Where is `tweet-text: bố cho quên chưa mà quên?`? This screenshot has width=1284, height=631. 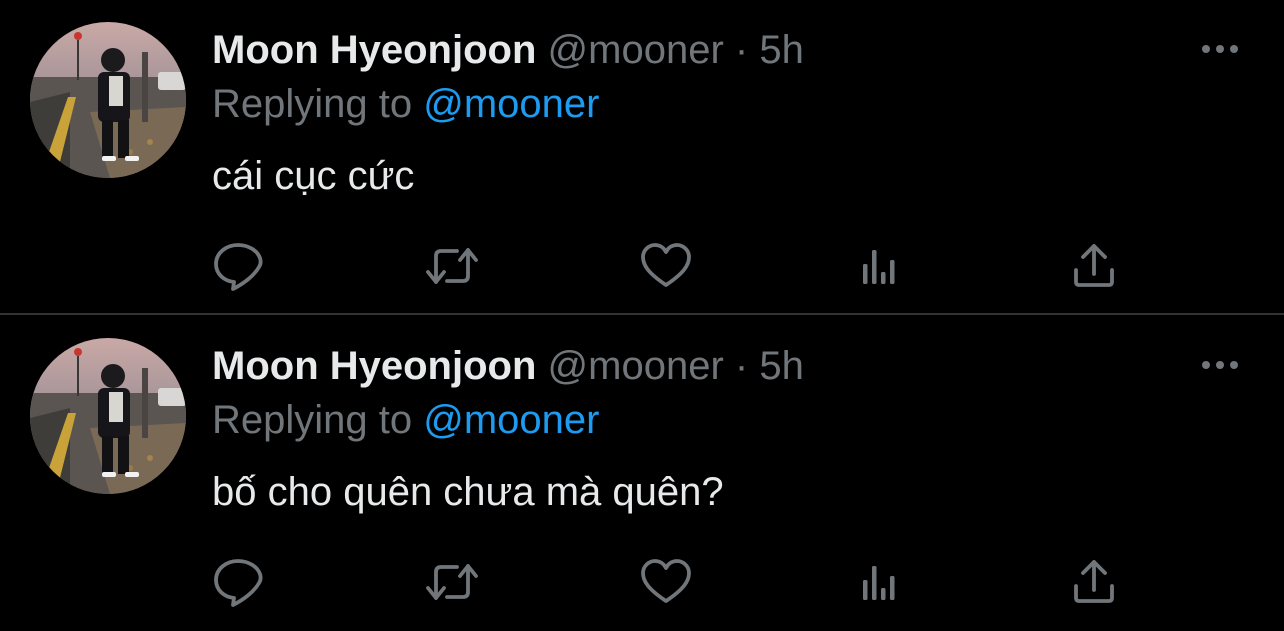
tweet-text: bố cho quên chưa mà quên? is located at coordinates (468, 492).